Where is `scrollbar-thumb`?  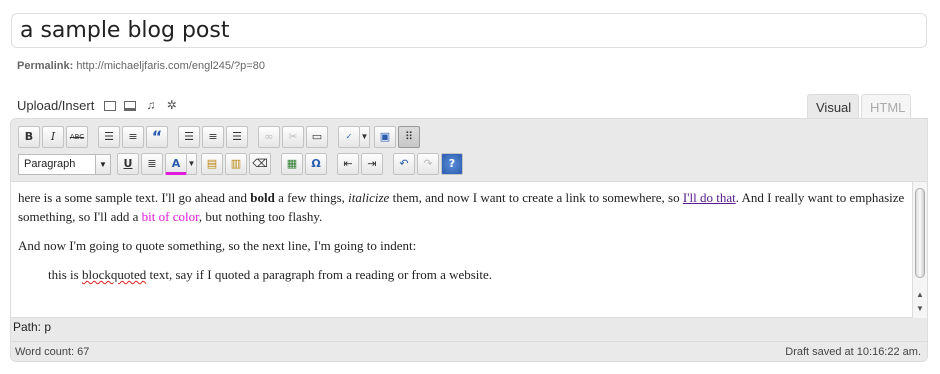 scrollbar-thumb is located at coordinates (920, 233).